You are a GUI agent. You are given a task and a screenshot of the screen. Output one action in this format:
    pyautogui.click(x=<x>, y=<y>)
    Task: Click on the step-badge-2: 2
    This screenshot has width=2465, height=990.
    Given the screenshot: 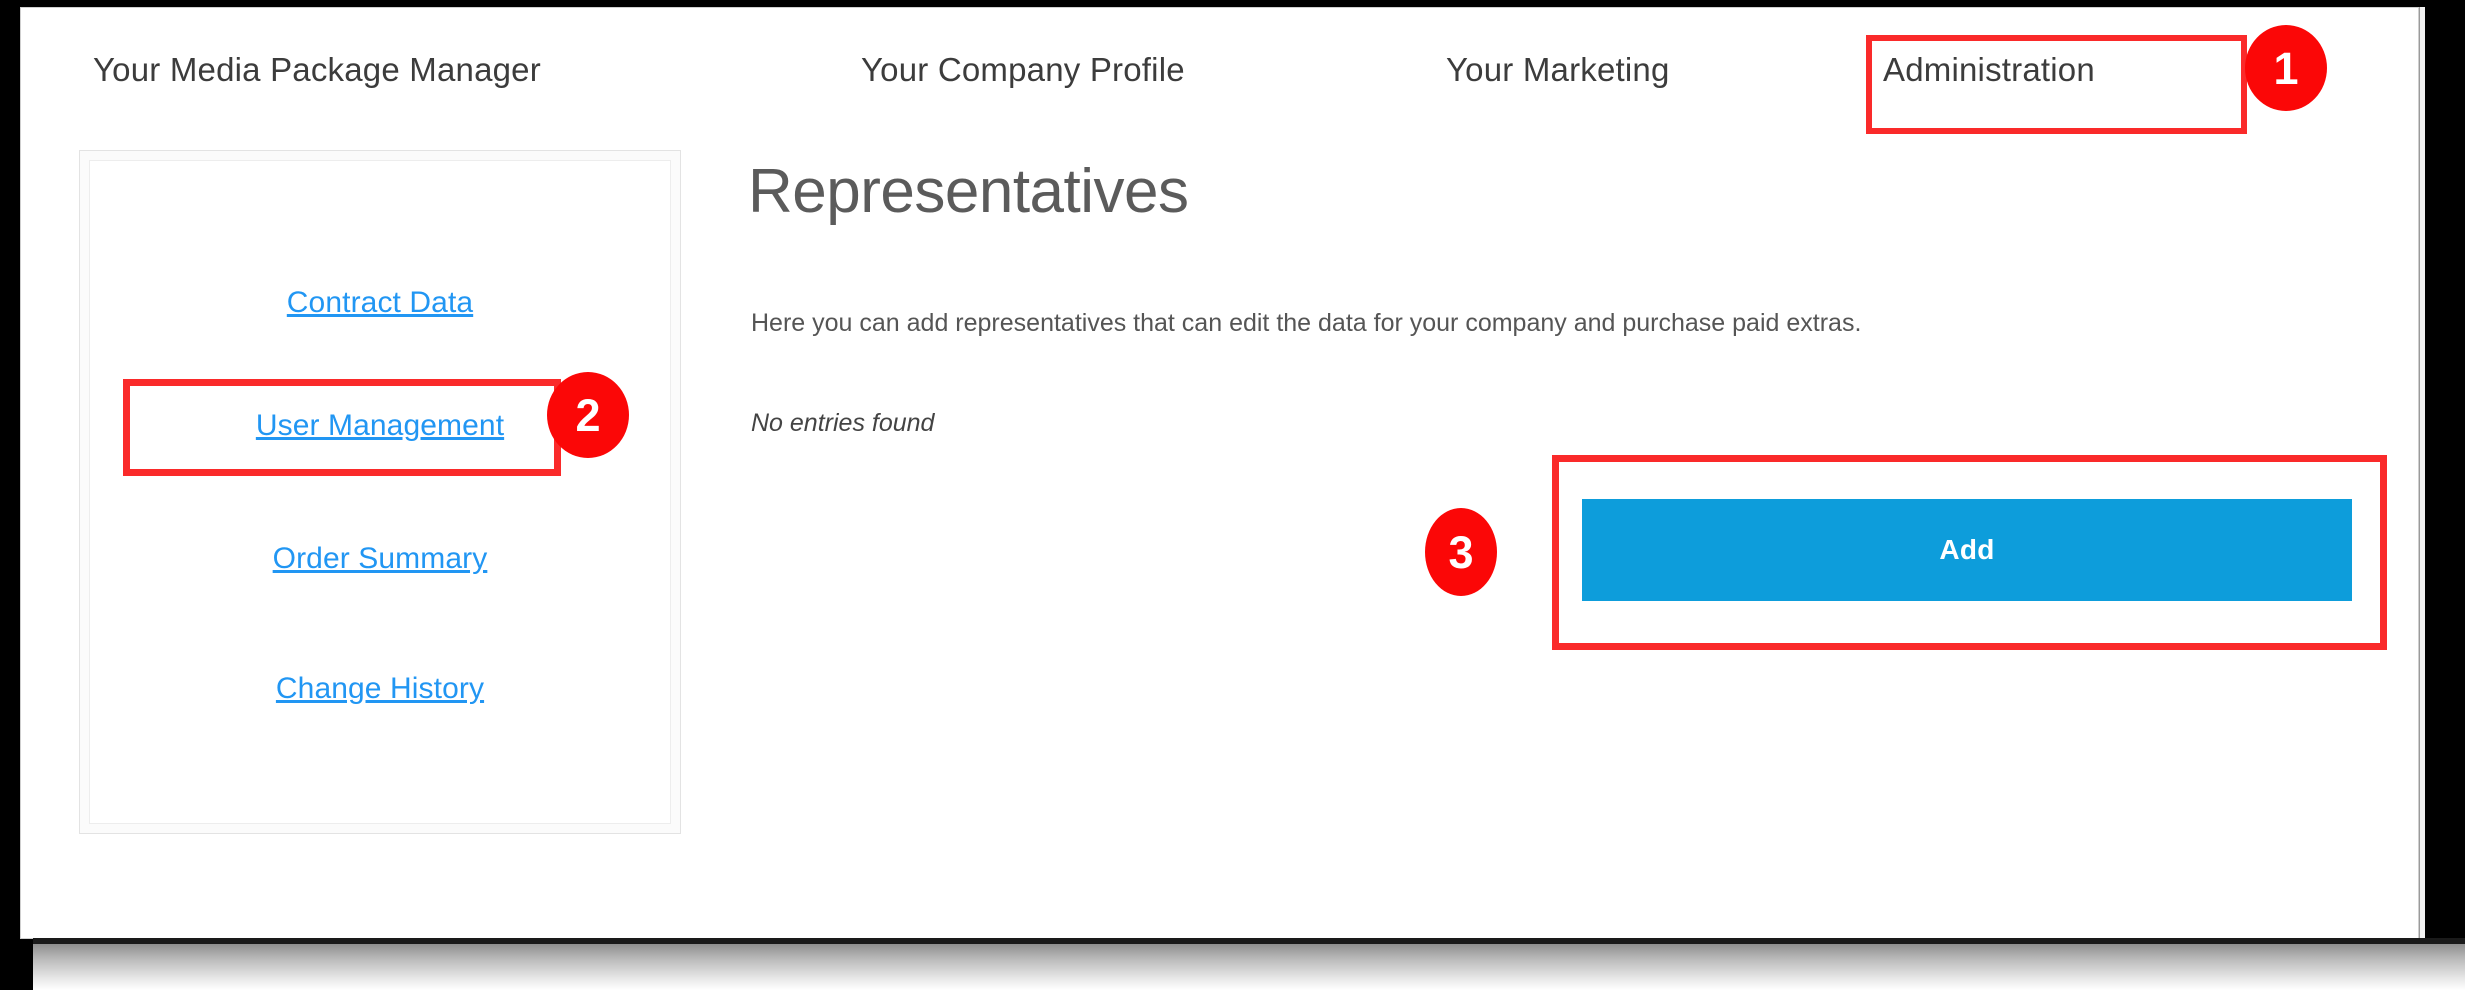 What is the action you would take?
    pyautogui.click(x=588, y=415)
    